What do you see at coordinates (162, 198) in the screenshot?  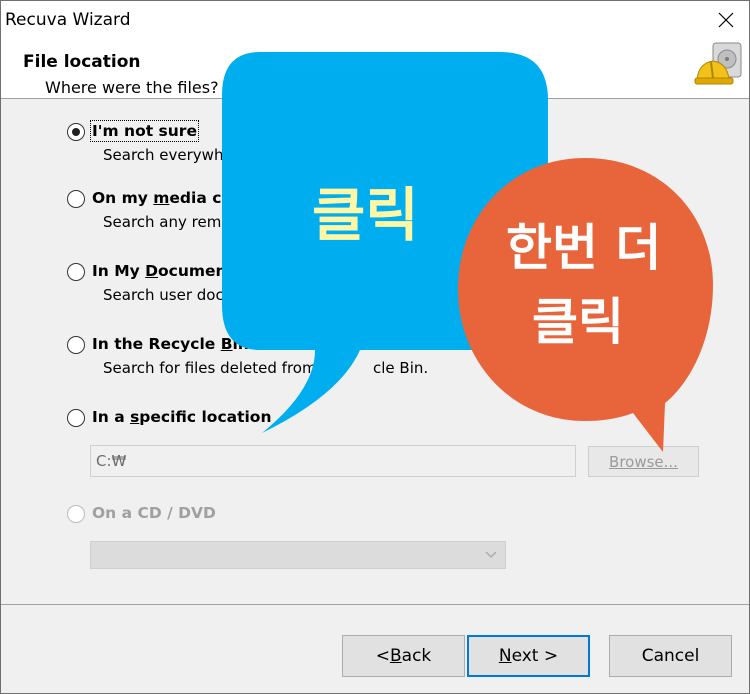 I see `option-media-card-label: On my media ca` at bounding box center [162, 198].